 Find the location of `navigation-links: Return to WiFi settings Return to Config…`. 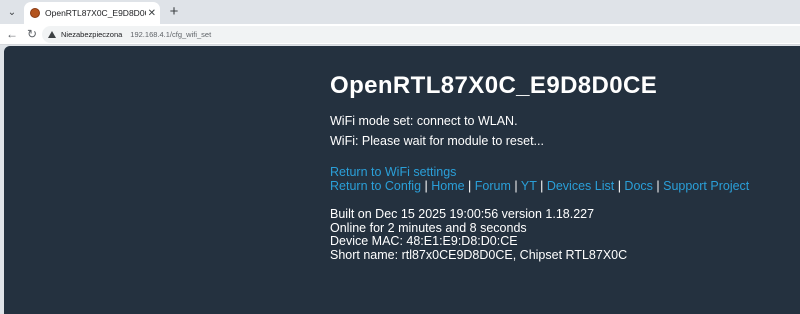

navigation-links: Return to WiFi settings Return to Config… is located at coordinates (565, 179).